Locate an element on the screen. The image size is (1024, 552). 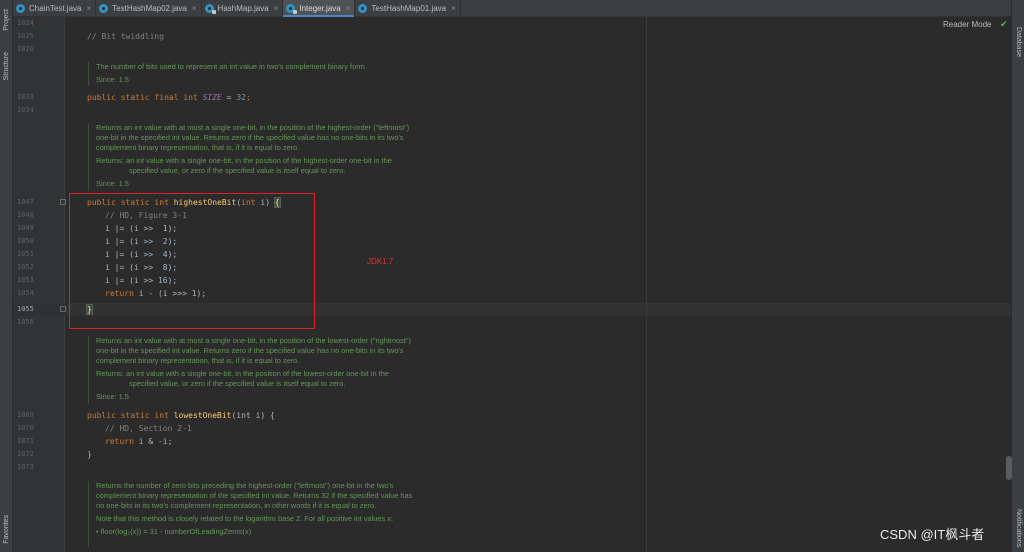
tab-chaintest: ChainTest.java × is located at coordinates (55, 8).